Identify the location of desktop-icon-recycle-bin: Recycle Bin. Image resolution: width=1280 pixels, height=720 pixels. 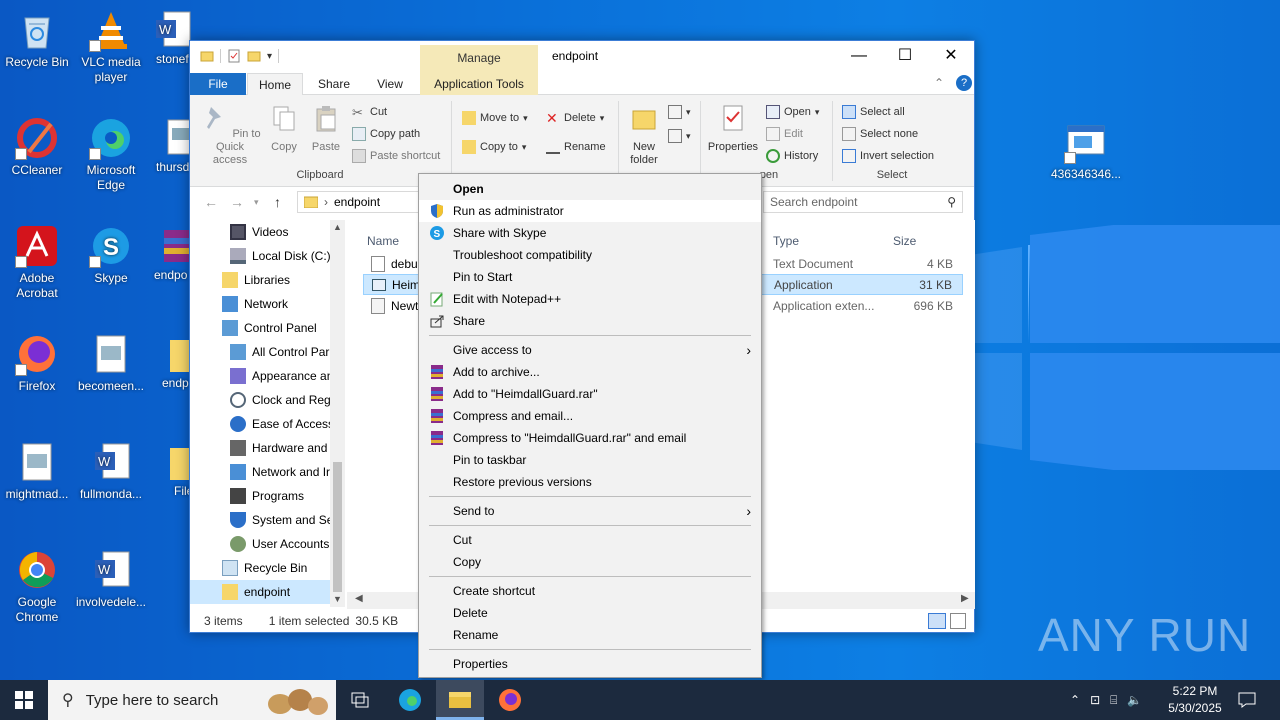
(37, 39).